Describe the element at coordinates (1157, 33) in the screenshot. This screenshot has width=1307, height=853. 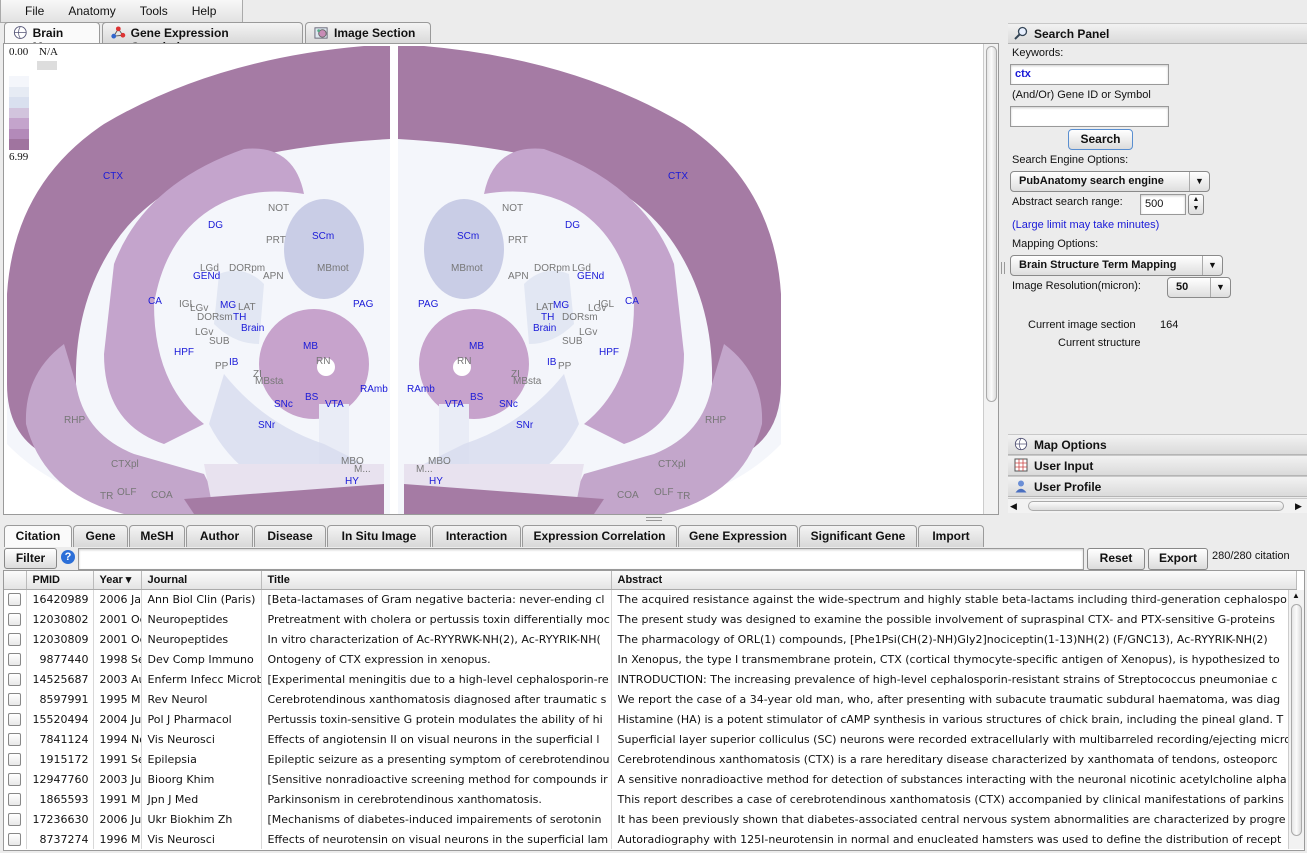
I see `search-panel-header: Search Panel` at that location.